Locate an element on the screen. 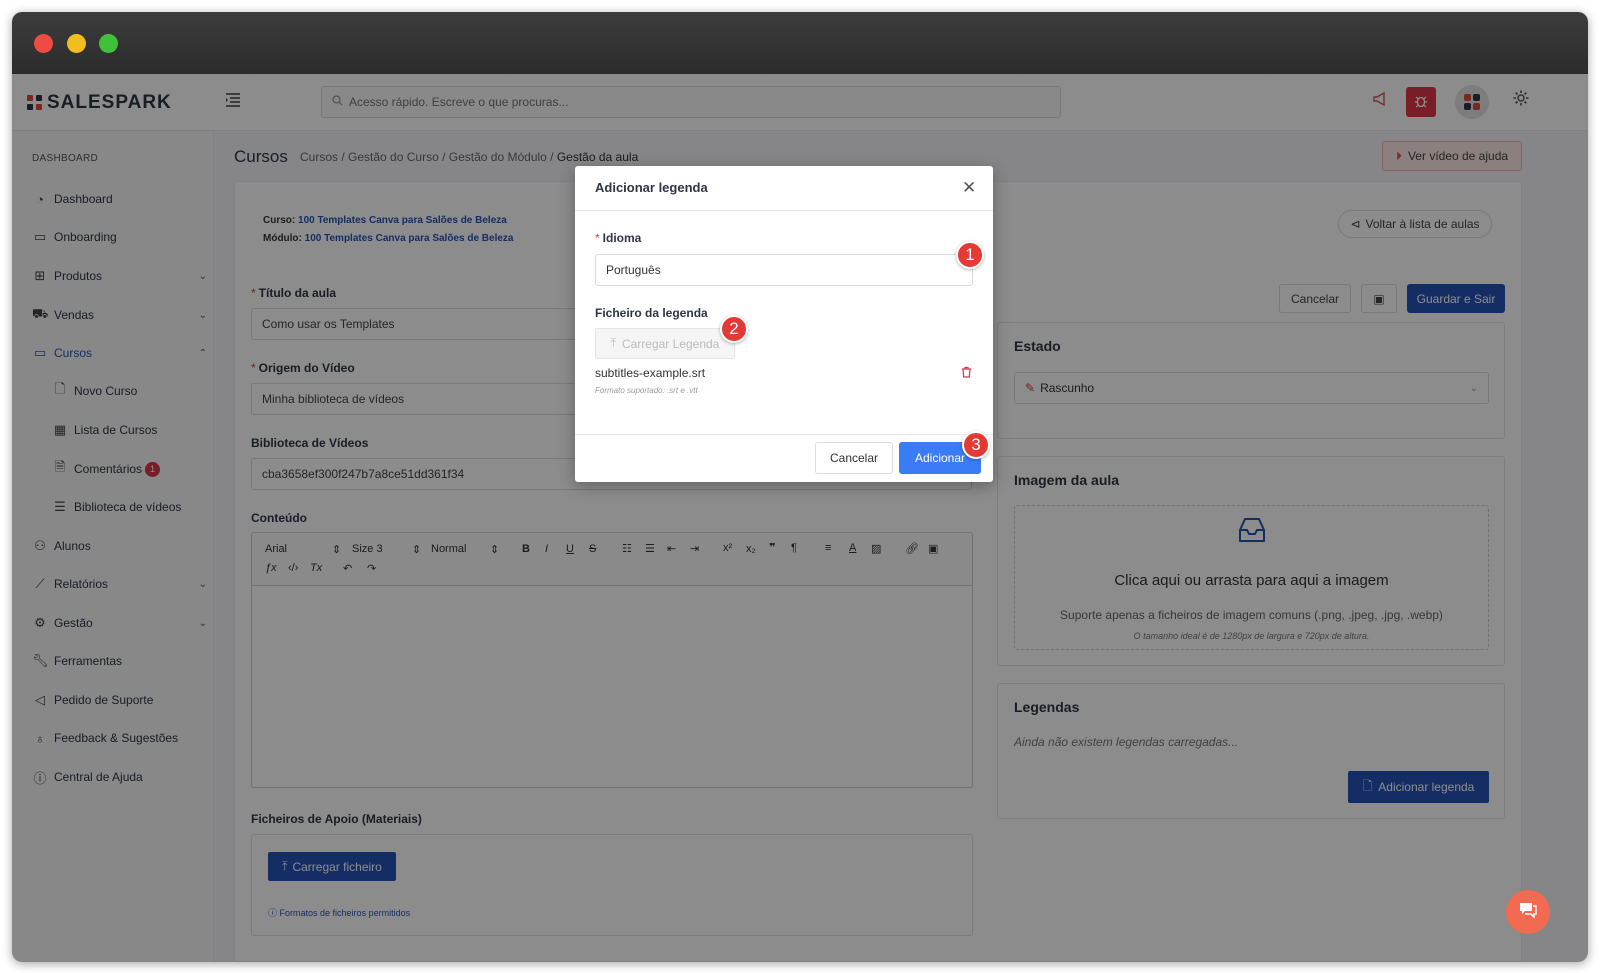 Image resolution: width=1600 pixels, height=973 pixels. close-window-button is located at coordinates (43, 43).